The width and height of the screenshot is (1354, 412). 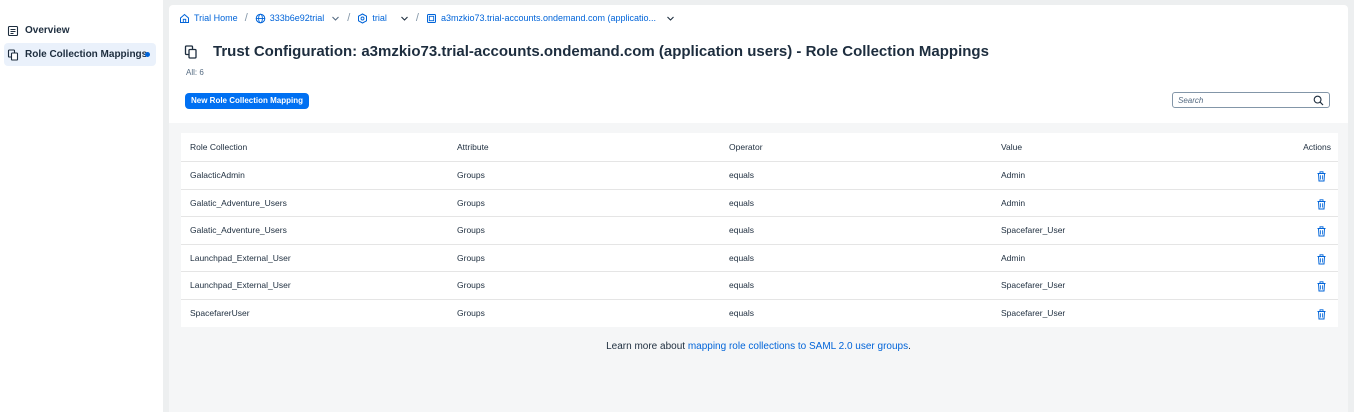 I want to click on sidebar-item-role-collection-mappings: Role Collection Mappings, so click(x=80, y=54).